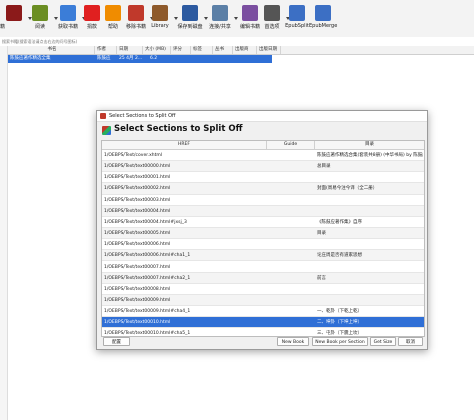 The image size is (474, 420). I want to click on view-book-icon, so click(40, 13).